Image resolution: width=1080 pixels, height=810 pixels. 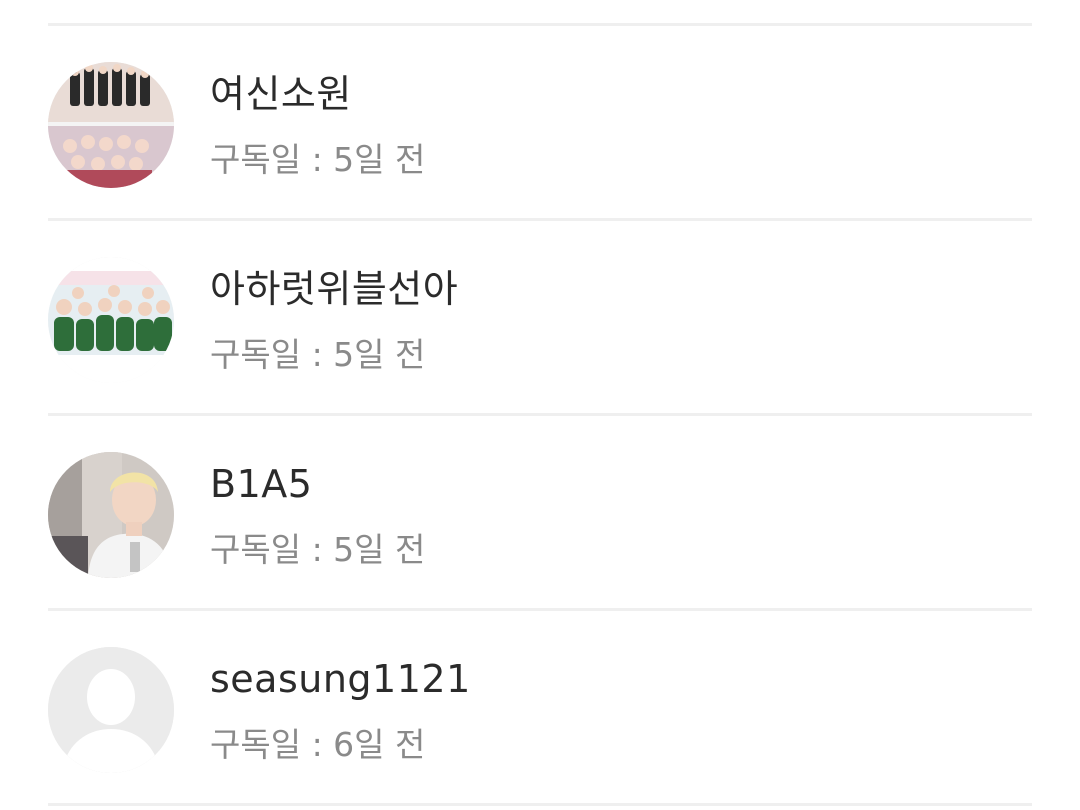 I want to click on default-user-avatar, so click(x=111, y=710).